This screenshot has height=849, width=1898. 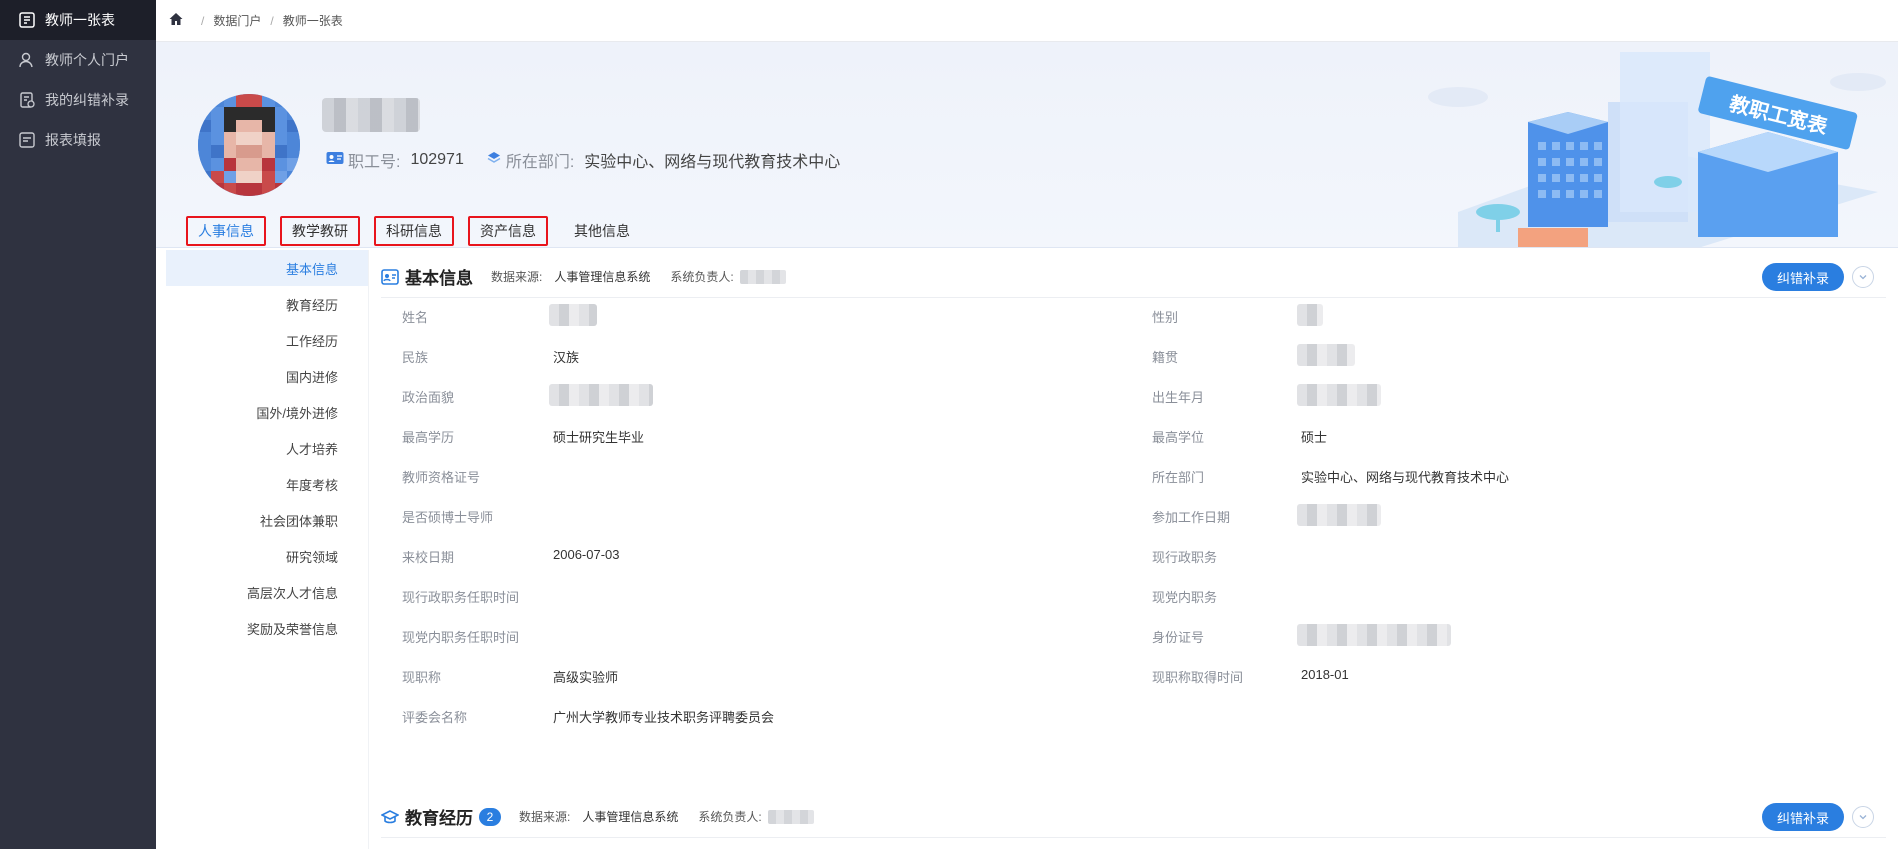 What do you see at coordinates (414, 231) in the screenshot?
I see `tab-research: 科研信息` at bounding box center [414, 231].